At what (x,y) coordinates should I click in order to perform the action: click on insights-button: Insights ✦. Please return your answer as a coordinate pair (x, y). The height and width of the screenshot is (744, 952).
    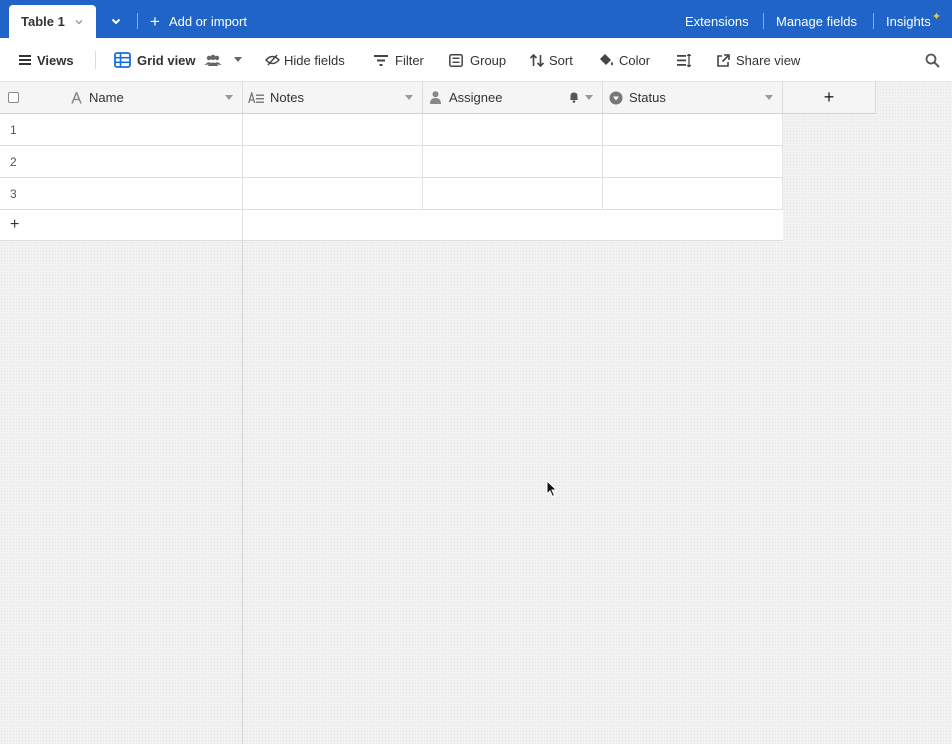
    Looking at the image, I should click on (913, 21).